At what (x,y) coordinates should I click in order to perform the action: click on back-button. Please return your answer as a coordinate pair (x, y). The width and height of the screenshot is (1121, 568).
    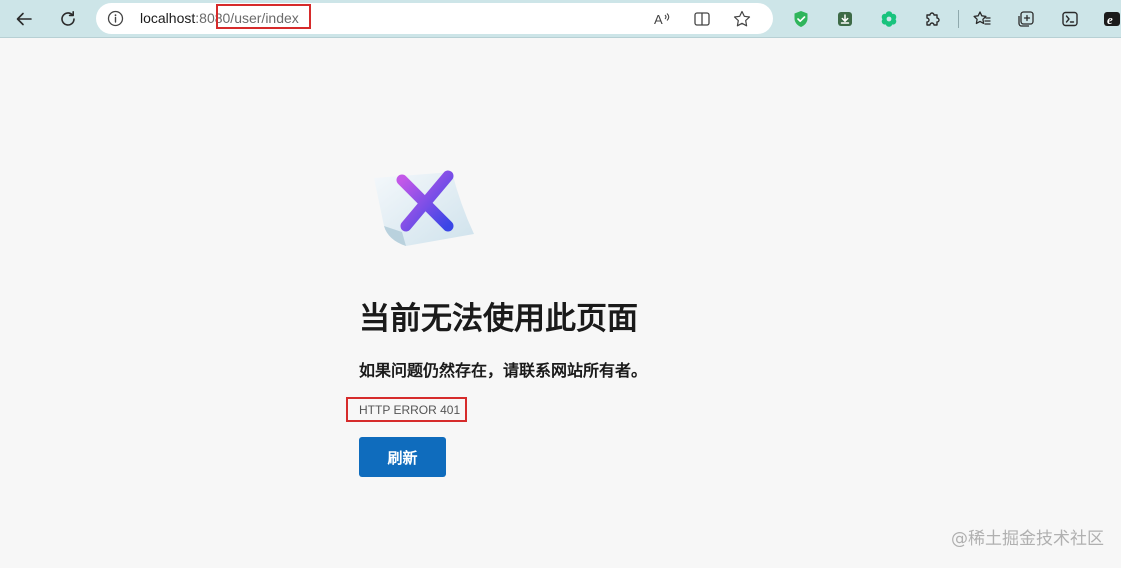
    Looking at the image, I should click on (24, 19).